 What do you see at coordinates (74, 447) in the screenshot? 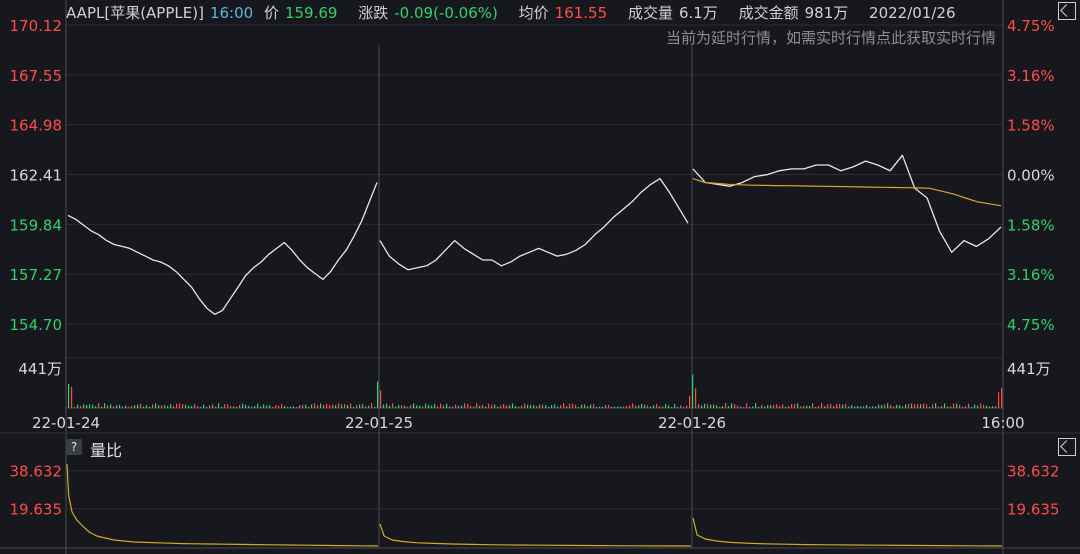
I see `help-icon: ?` at bounding box center [74, 447].